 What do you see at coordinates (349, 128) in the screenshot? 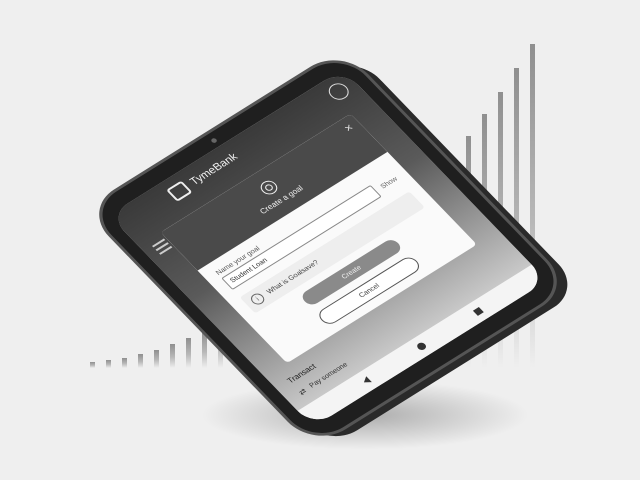
I see `close-icon: ×` at bounding box center [349, 128].